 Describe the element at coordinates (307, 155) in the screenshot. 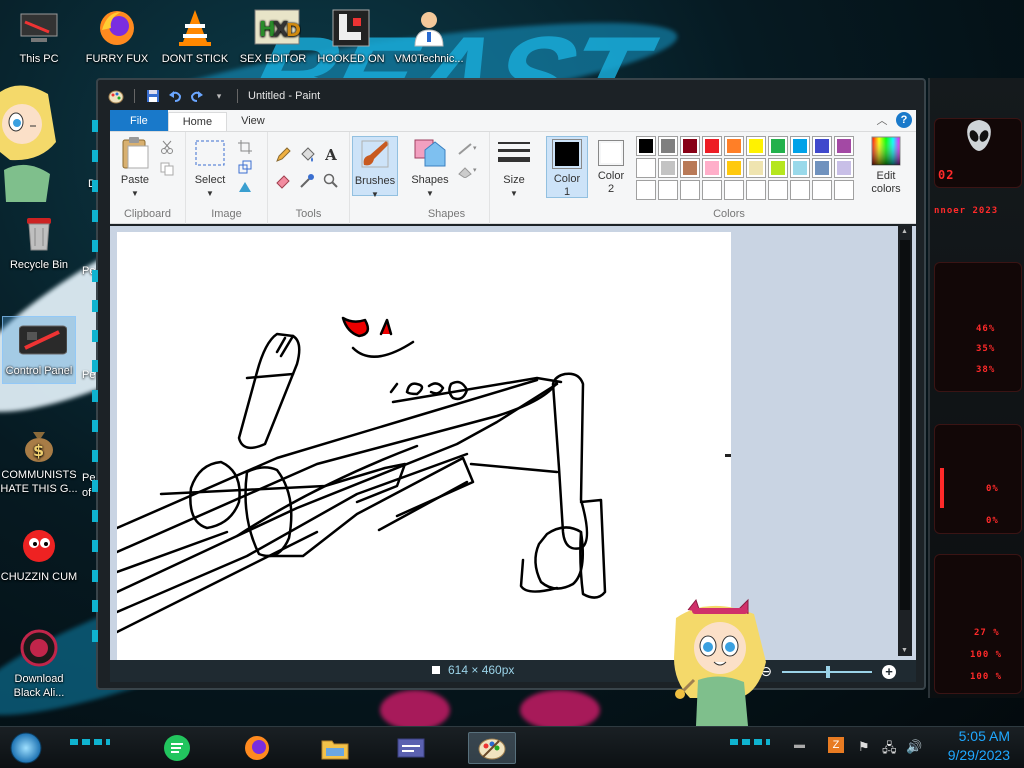

I see `fill-bucket-icon` at that location.